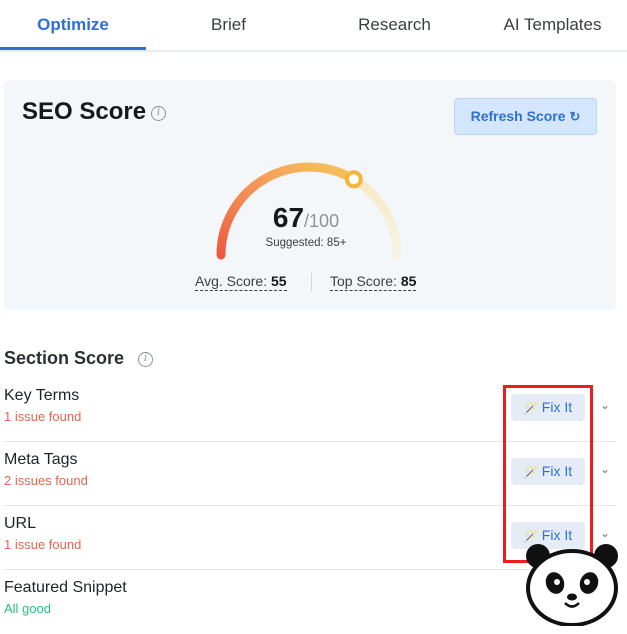 The image size is (627, 634). Describe the element at coordinates (20, 523) in the screenshot. I see `row-label: URL` at that location.